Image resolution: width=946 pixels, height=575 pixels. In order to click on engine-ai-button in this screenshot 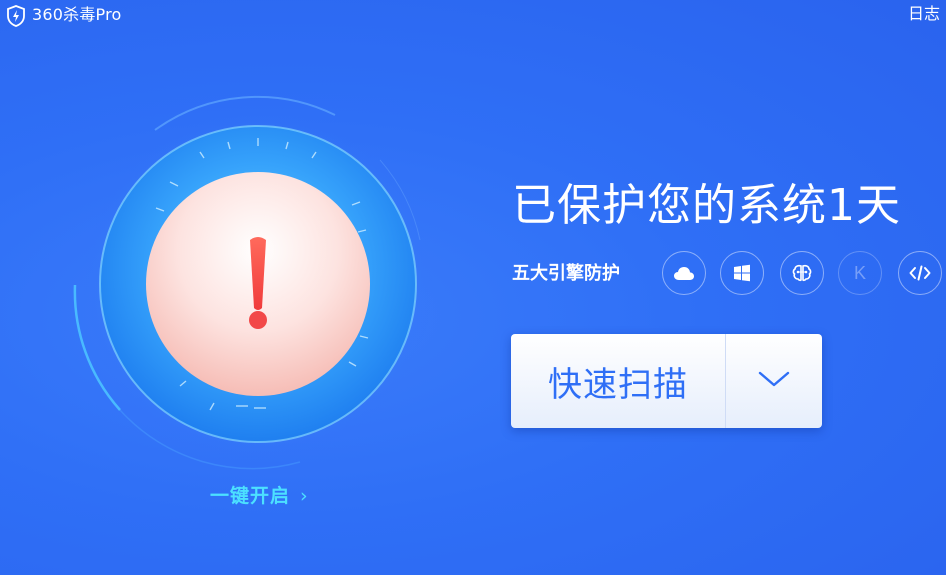, I will do `click(802, 273)`.